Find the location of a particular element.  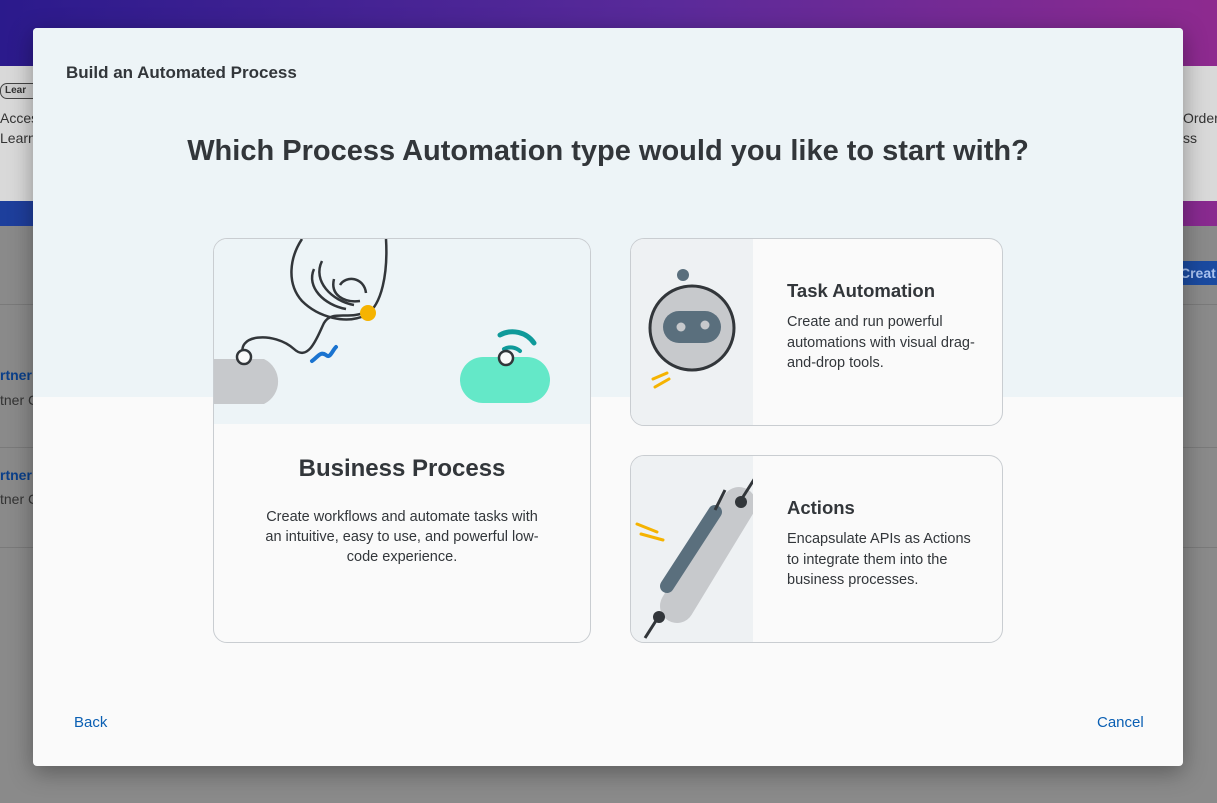

bg-text: Learn is located at coordinates (18, 138).